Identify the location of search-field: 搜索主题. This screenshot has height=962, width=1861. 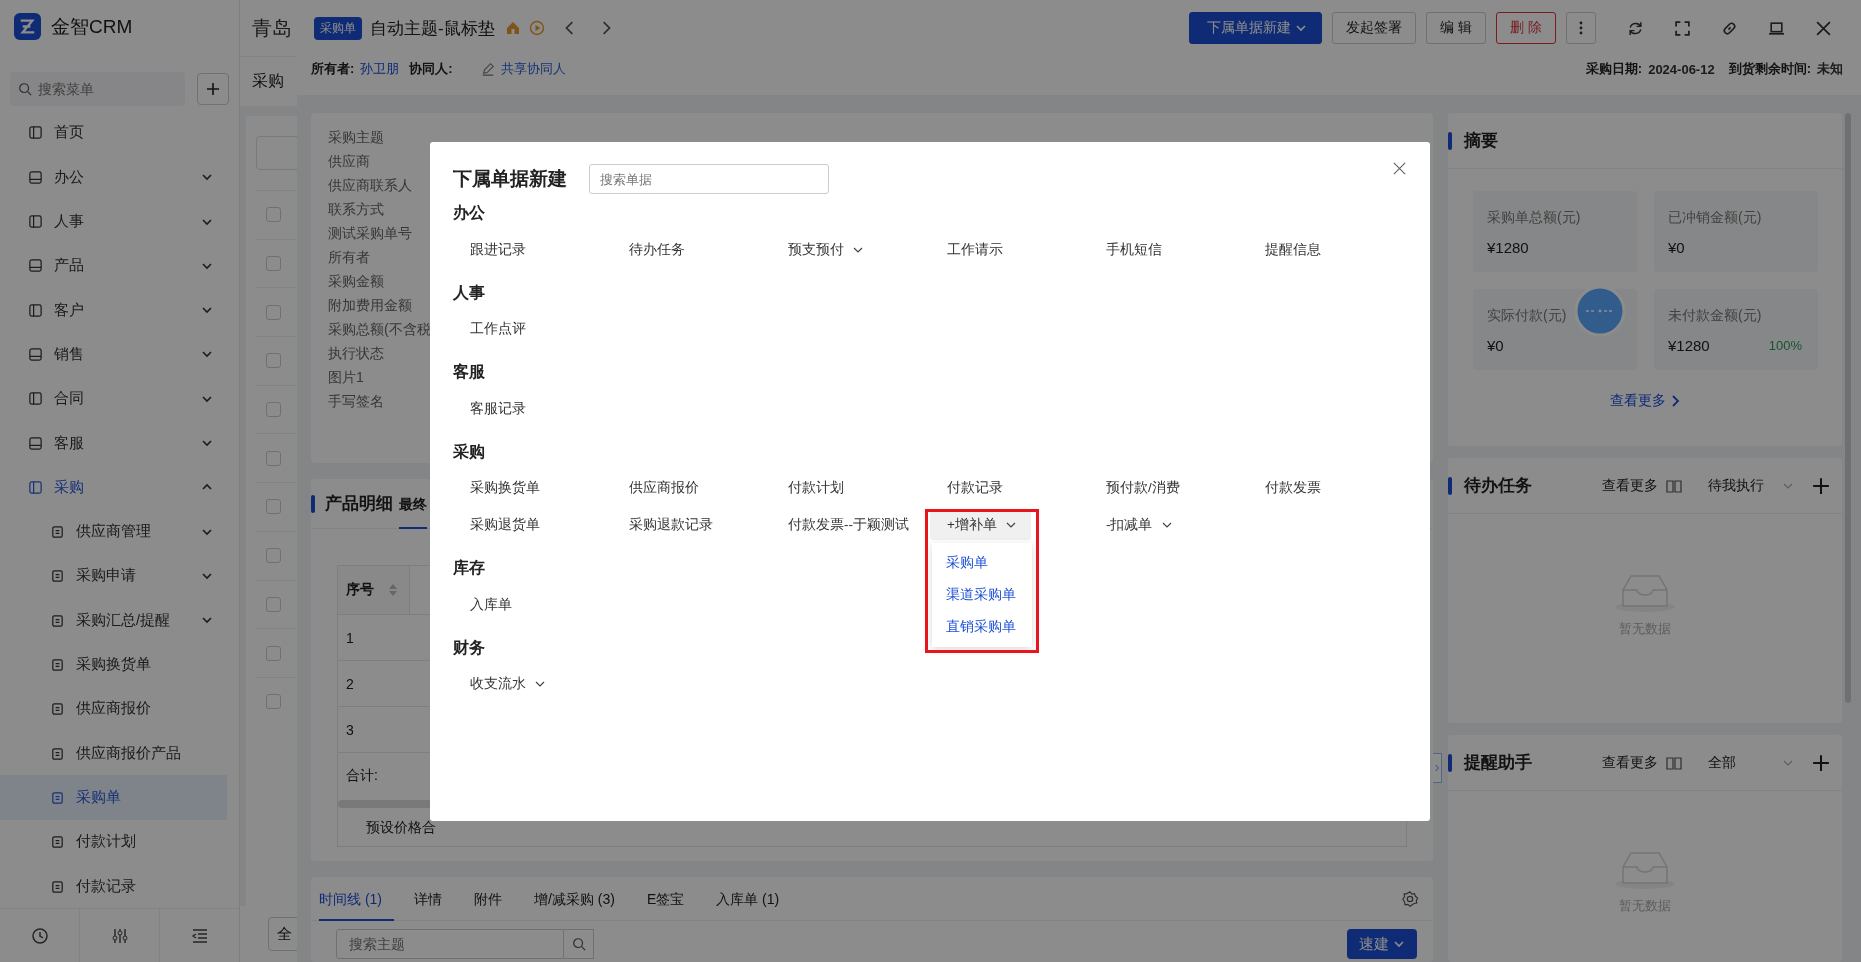
(450, 944).